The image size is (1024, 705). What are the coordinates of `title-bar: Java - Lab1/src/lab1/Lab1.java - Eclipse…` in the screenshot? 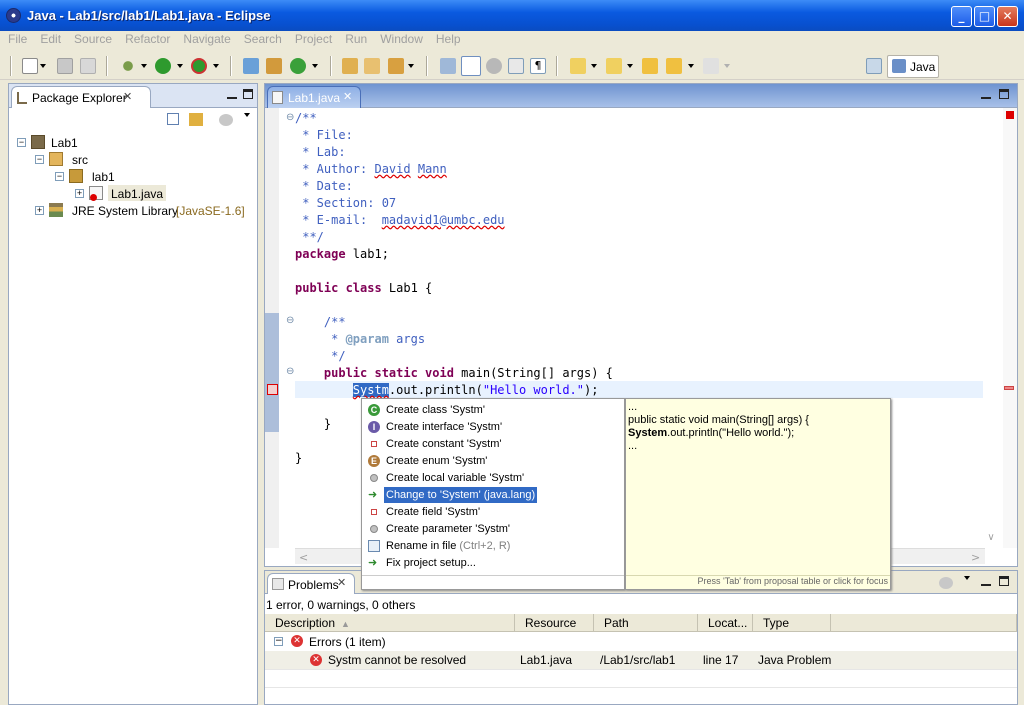 It's located at (512, 15).